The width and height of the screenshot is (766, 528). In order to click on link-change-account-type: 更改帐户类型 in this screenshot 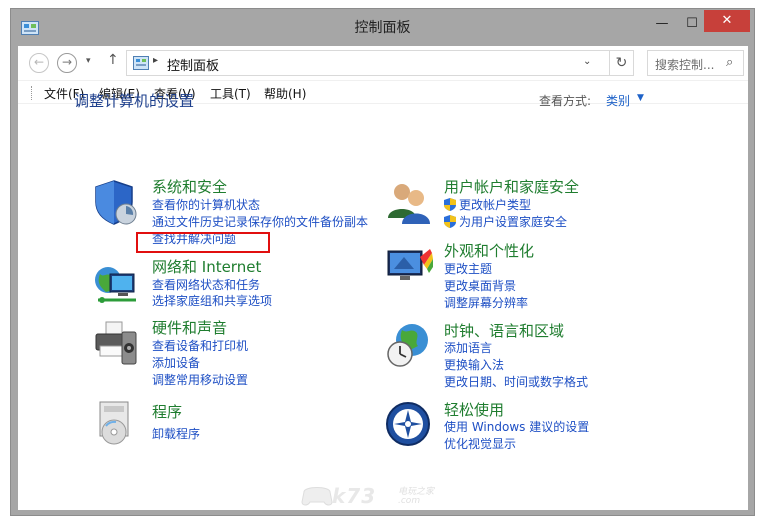, I will do `click(487, 204)`.